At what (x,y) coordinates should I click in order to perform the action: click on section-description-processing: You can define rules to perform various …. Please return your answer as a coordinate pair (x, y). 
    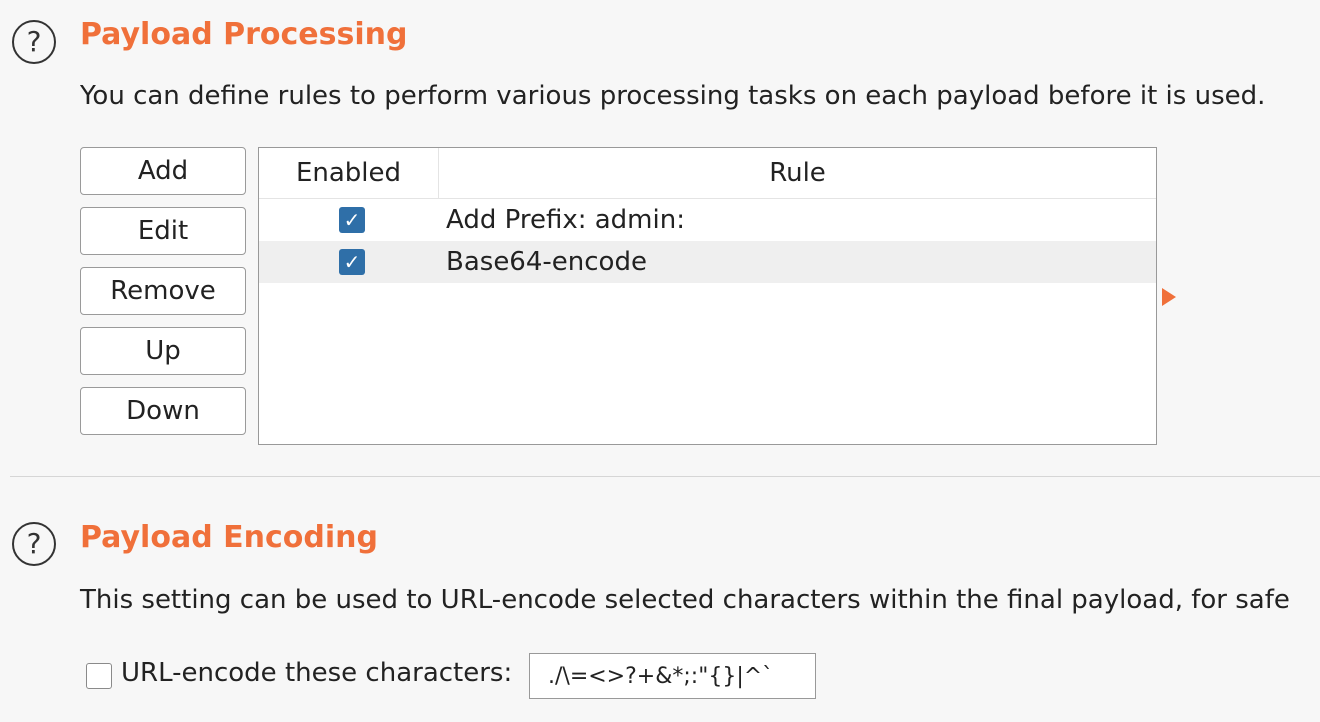
    Looking at the image, I should click on (673, 96).